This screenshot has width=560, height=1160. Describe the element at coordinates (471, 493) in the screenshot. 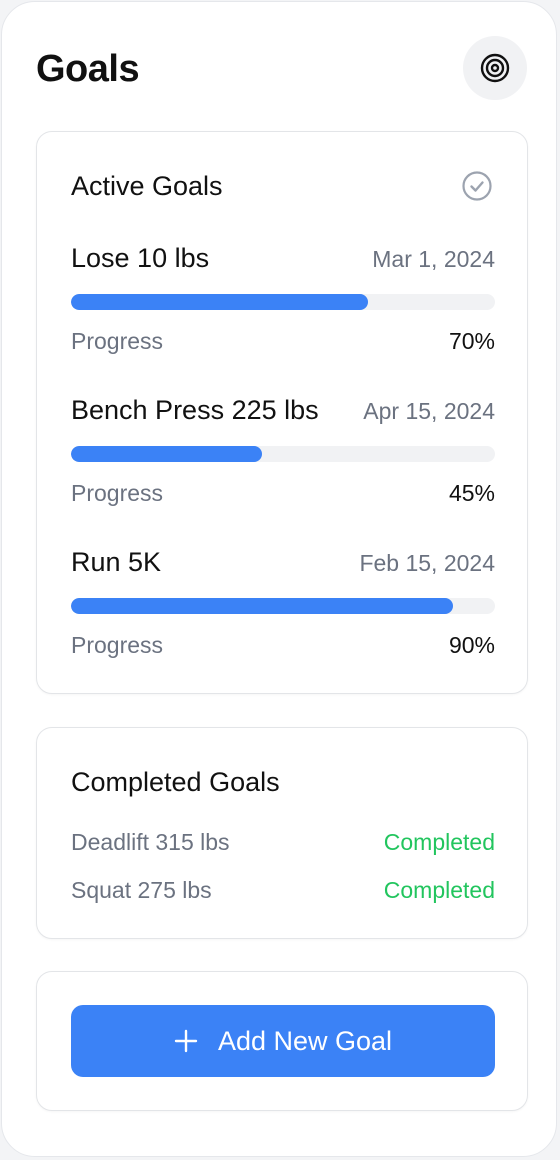

I see `progress-value: 45%` at that location.